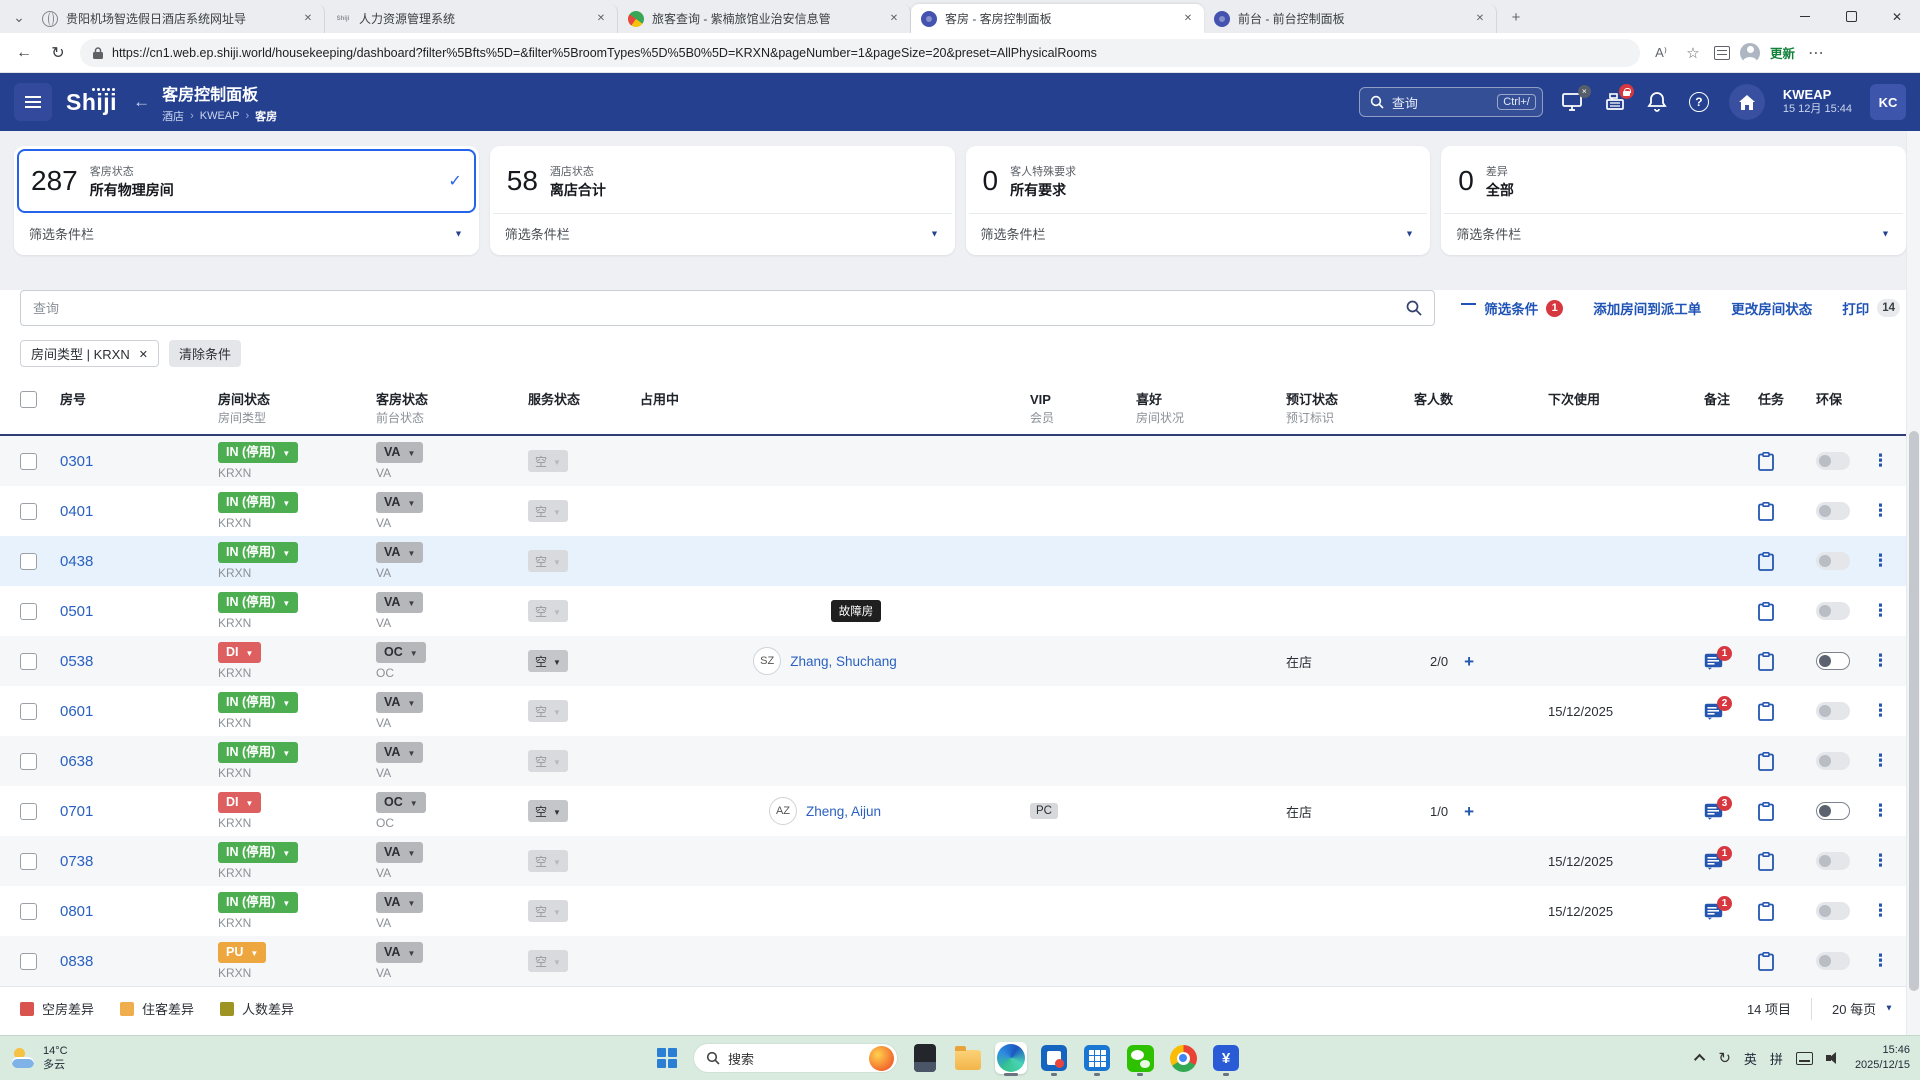 This screenshot has height=1080, width=1920. What do you see at coordinates (1618, 99) in the screenshot?
I see `cashier-button` at bounding box center [1618, 99].